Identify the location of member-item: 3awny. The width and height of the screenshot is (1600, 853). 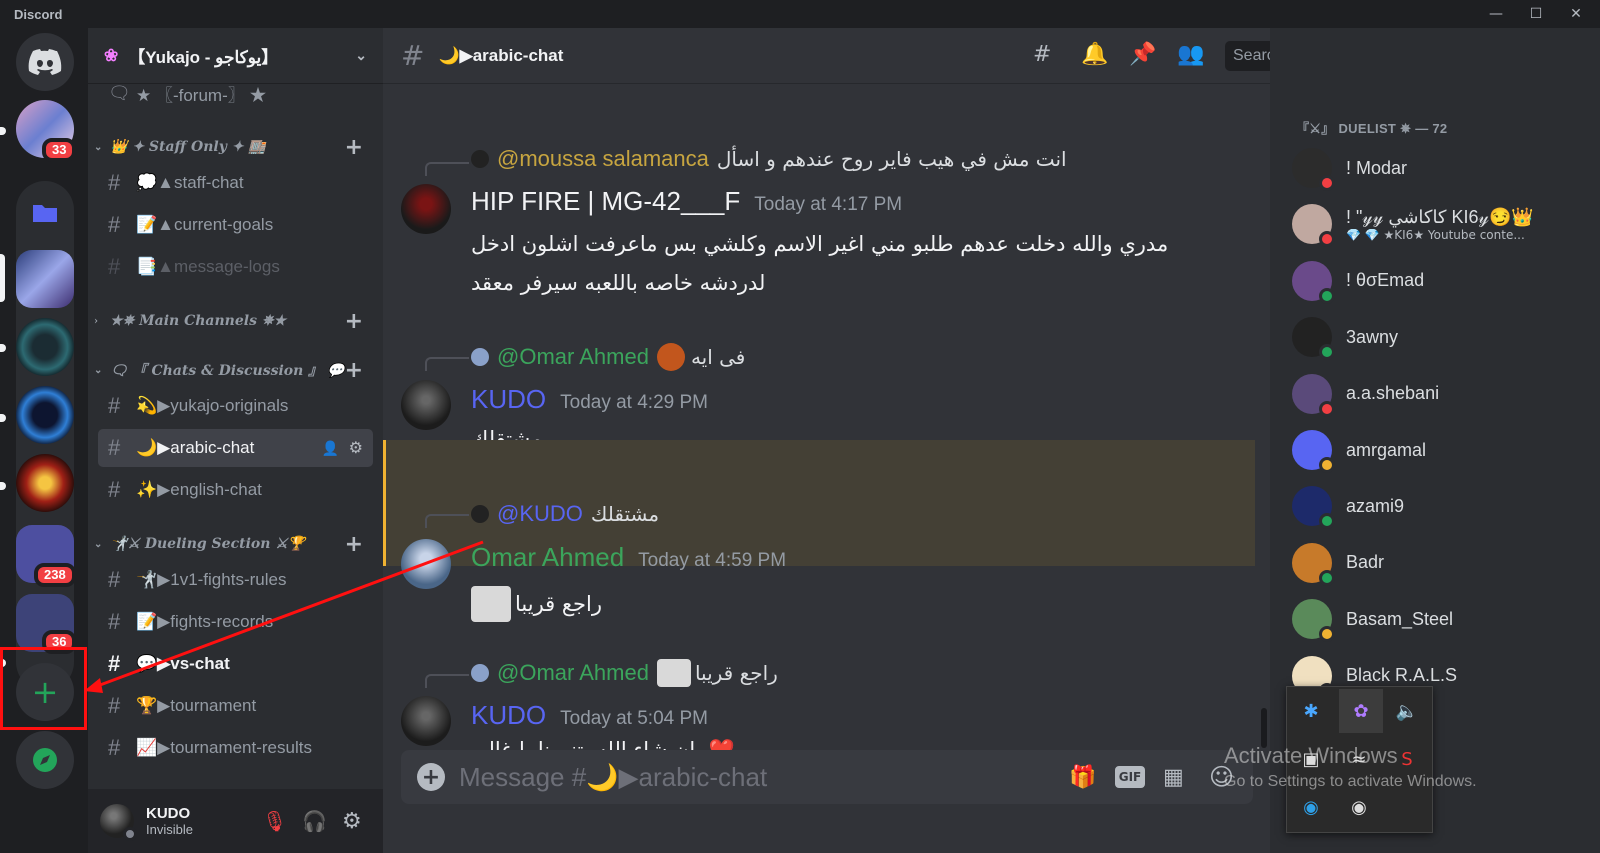
(1442, 337).